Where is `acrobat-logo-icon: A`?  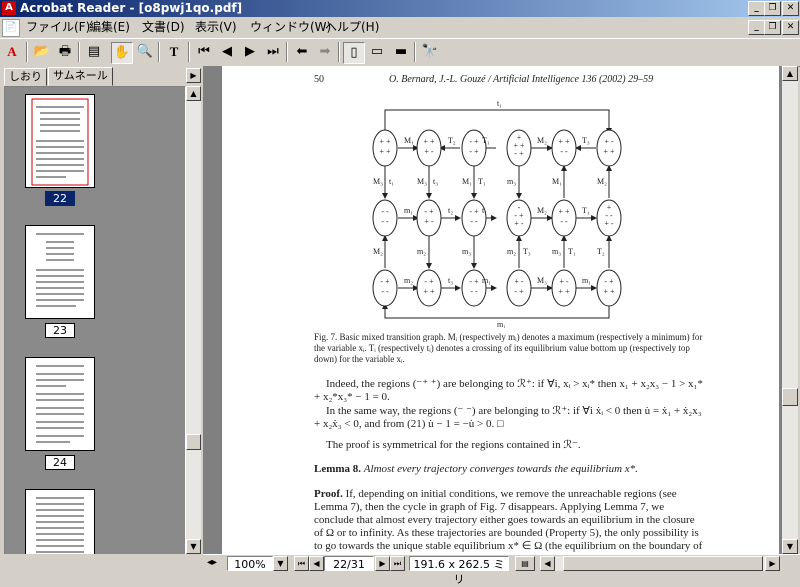 acrobat-logo-icon: A is located at coordinates (12, 51).